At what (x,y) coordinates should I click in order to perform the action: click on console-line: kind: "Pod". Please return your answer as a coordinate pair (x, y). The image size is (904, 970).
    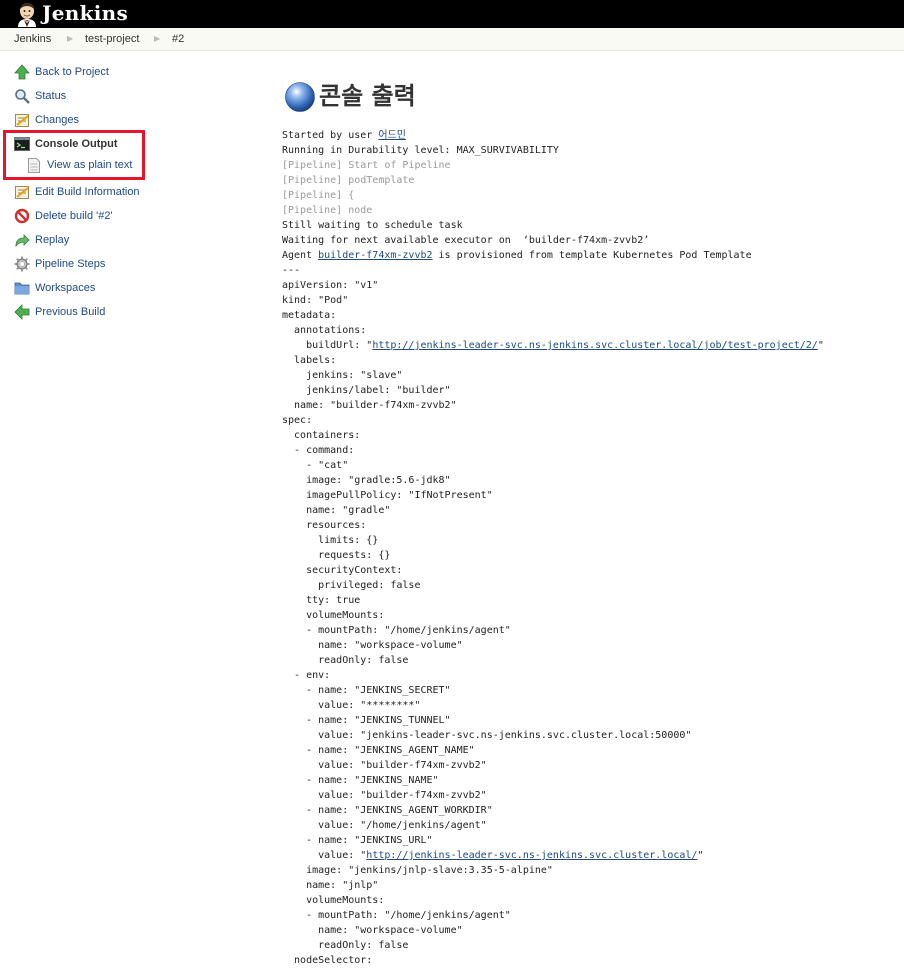
    Looking at the image, I should click on (587, 300).